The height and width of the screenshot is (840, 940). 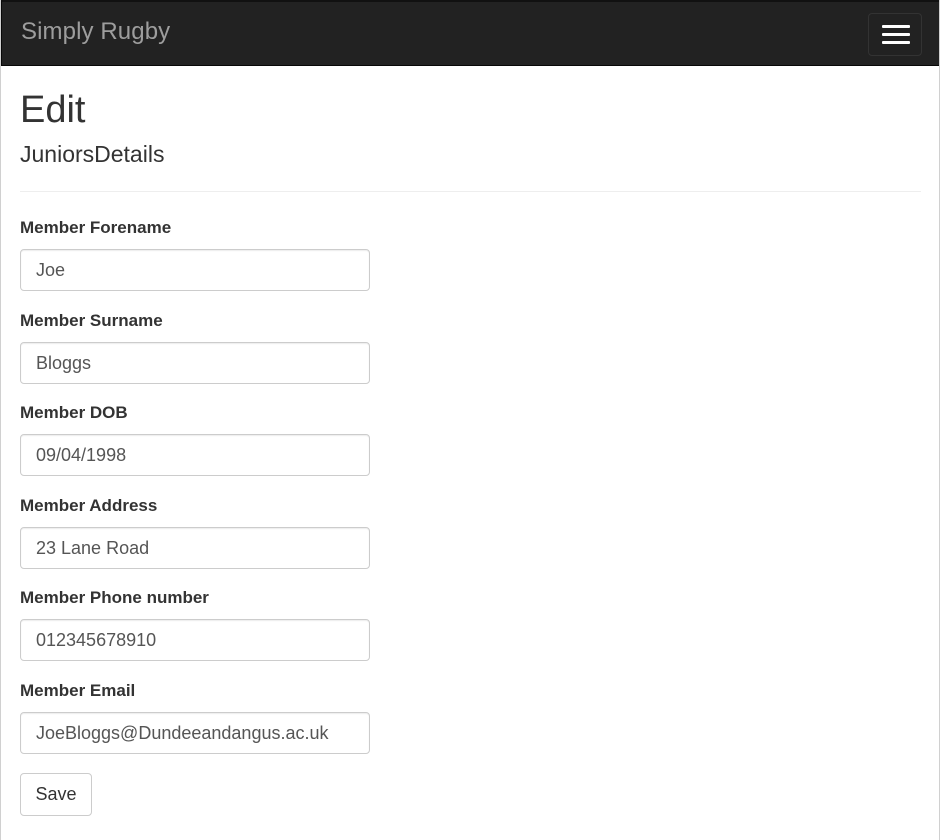 What do you see at coordinates (95, 32) in the screenshot?
I see `brand-link: Simply Rugby` at bounding box center [95, 32].